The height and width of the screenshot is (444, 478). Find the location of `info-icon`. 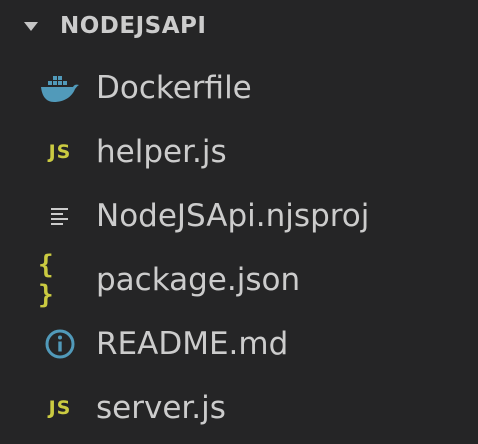

info-icon is located at coordinates (60, 344).